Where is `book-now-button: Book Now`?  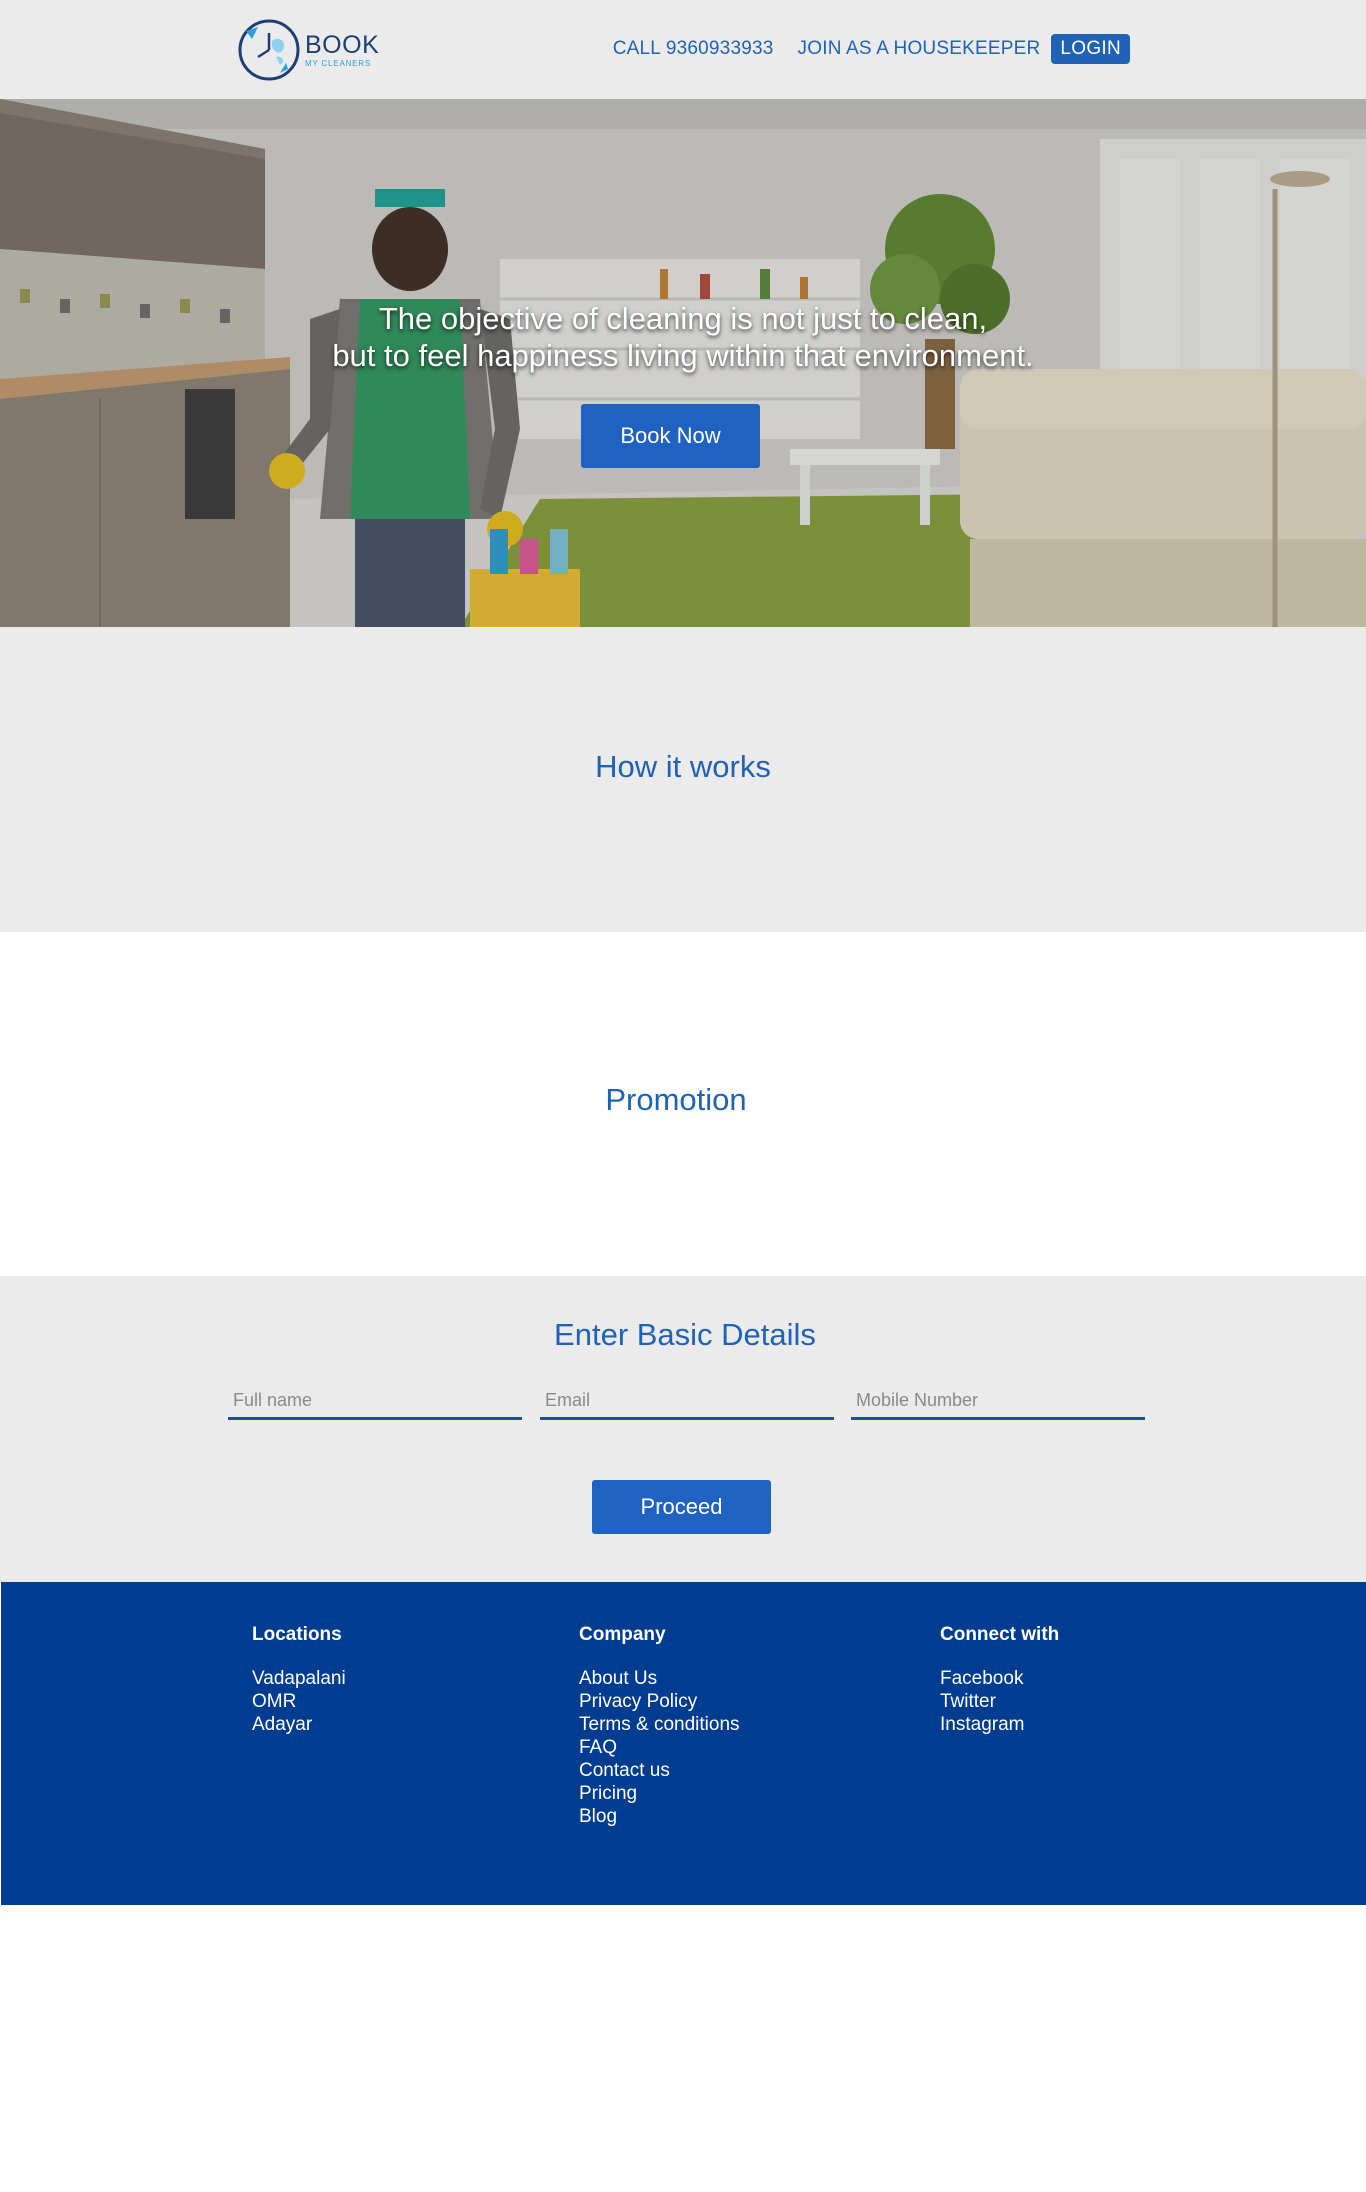 book-now-button: Book Now is located at coordinates (670, 436).